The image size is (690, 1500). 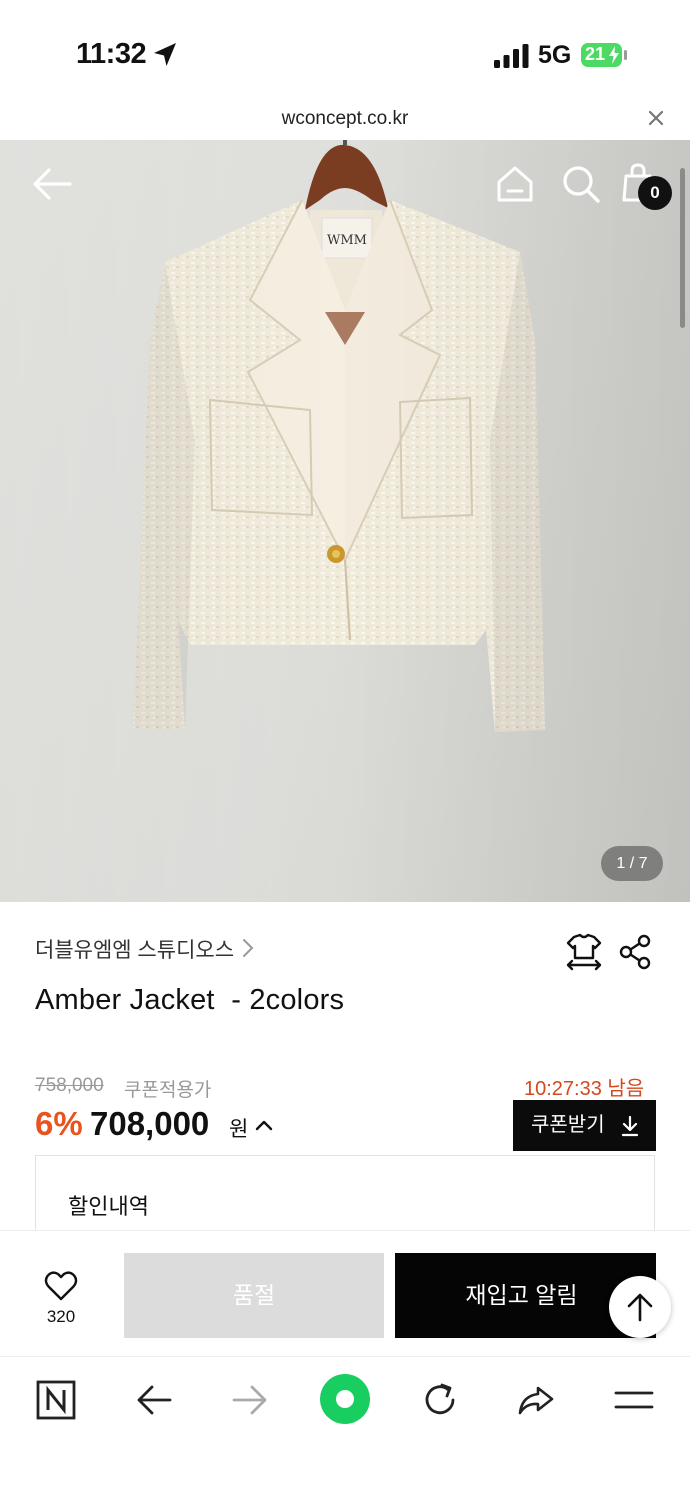 What do you see at coordinates (111, 54) in the screenshot?
I see `status-time: 11:32` at bounding box center [111, 54].